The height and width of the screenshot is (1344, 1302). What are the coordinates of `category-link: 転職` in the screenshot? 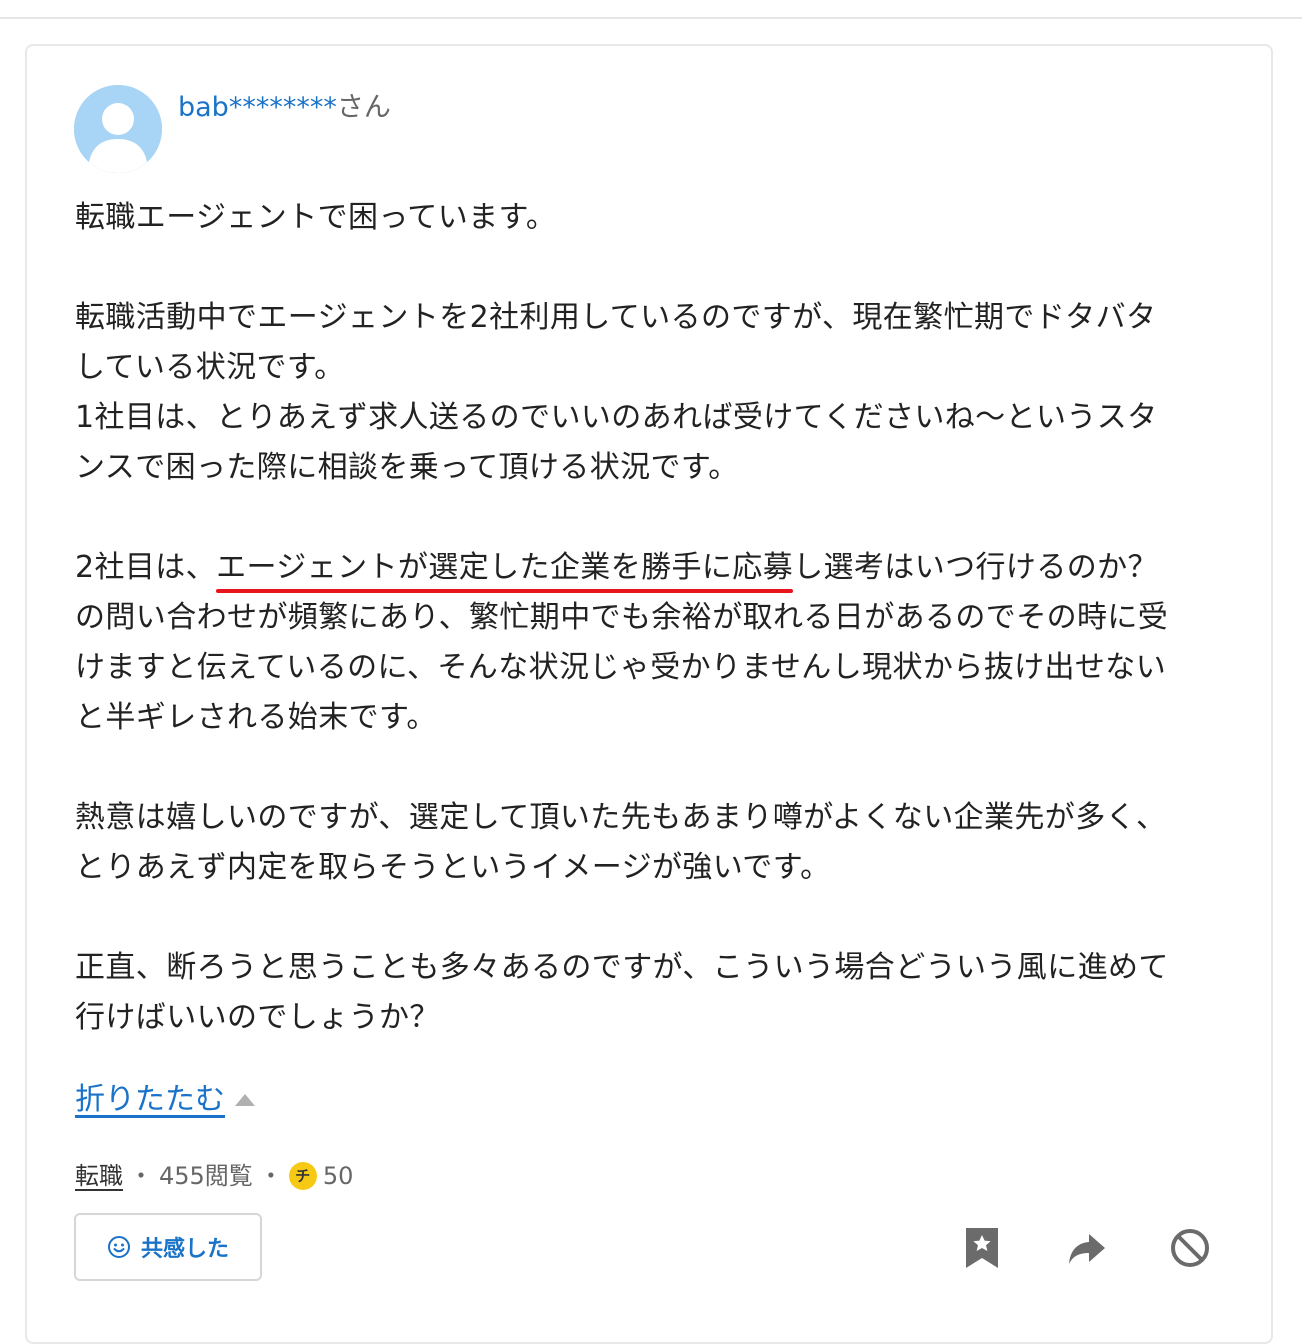 It's located at (99, 1176).